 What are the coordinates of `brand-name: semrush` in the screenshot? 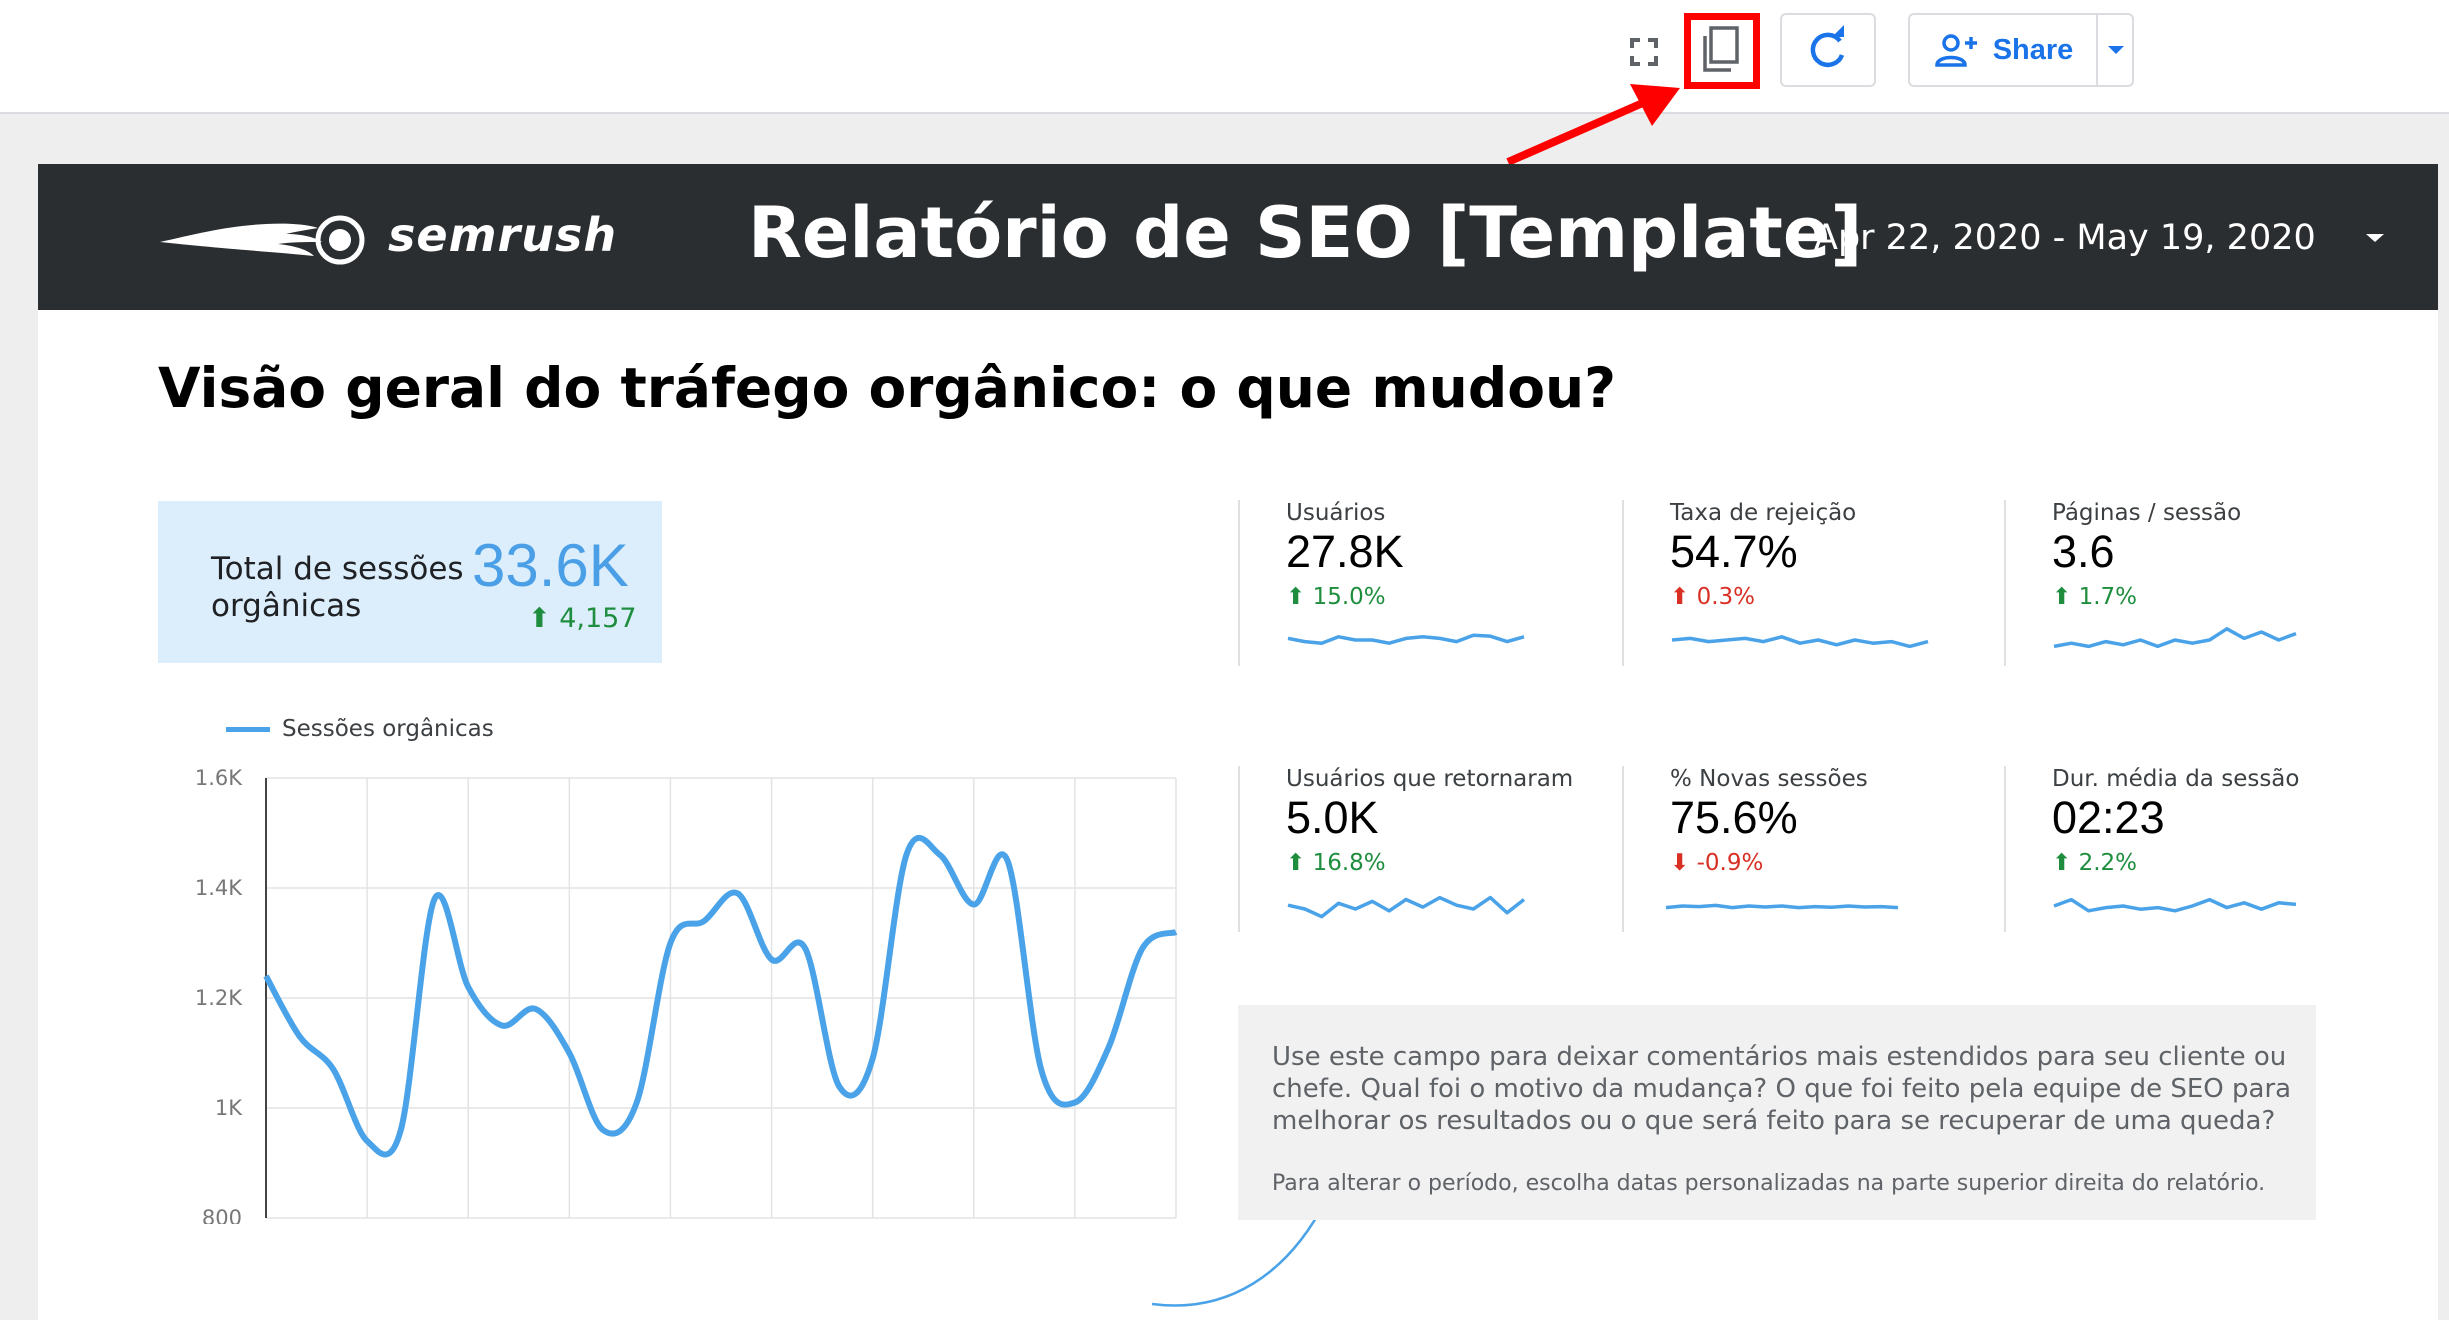 It's located at (503, 235).